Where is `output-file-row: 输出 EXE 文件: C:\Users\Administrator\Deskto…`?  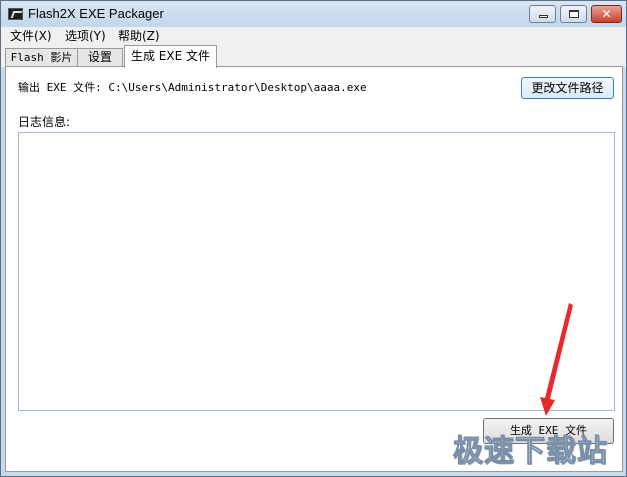 output-file-row: 输出 EXE 文件: C:\Users\Administrator\Deskto… is located at coordinates (192, 87).